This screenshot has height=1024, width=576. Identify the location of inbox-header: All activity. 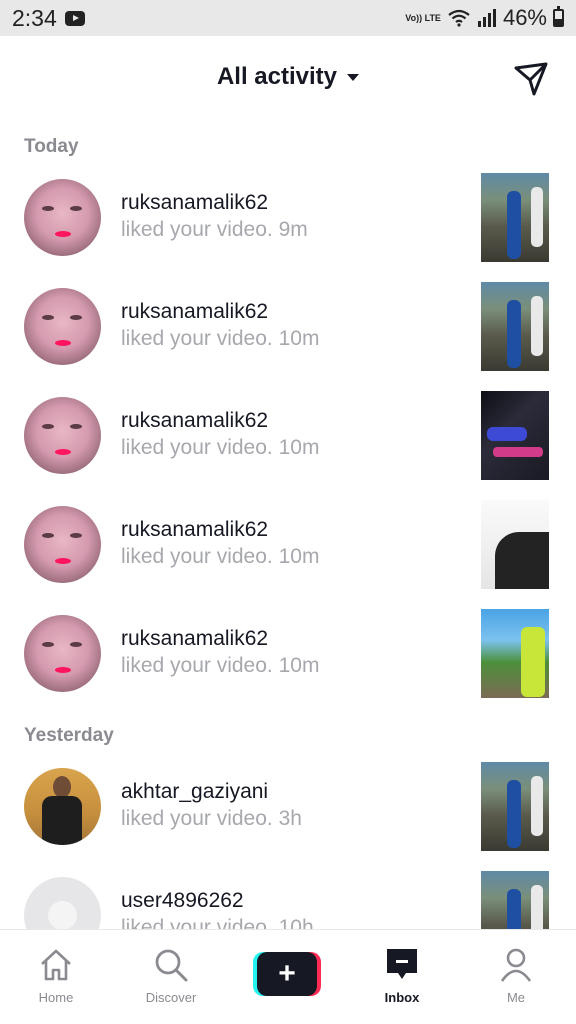
(288, 79).